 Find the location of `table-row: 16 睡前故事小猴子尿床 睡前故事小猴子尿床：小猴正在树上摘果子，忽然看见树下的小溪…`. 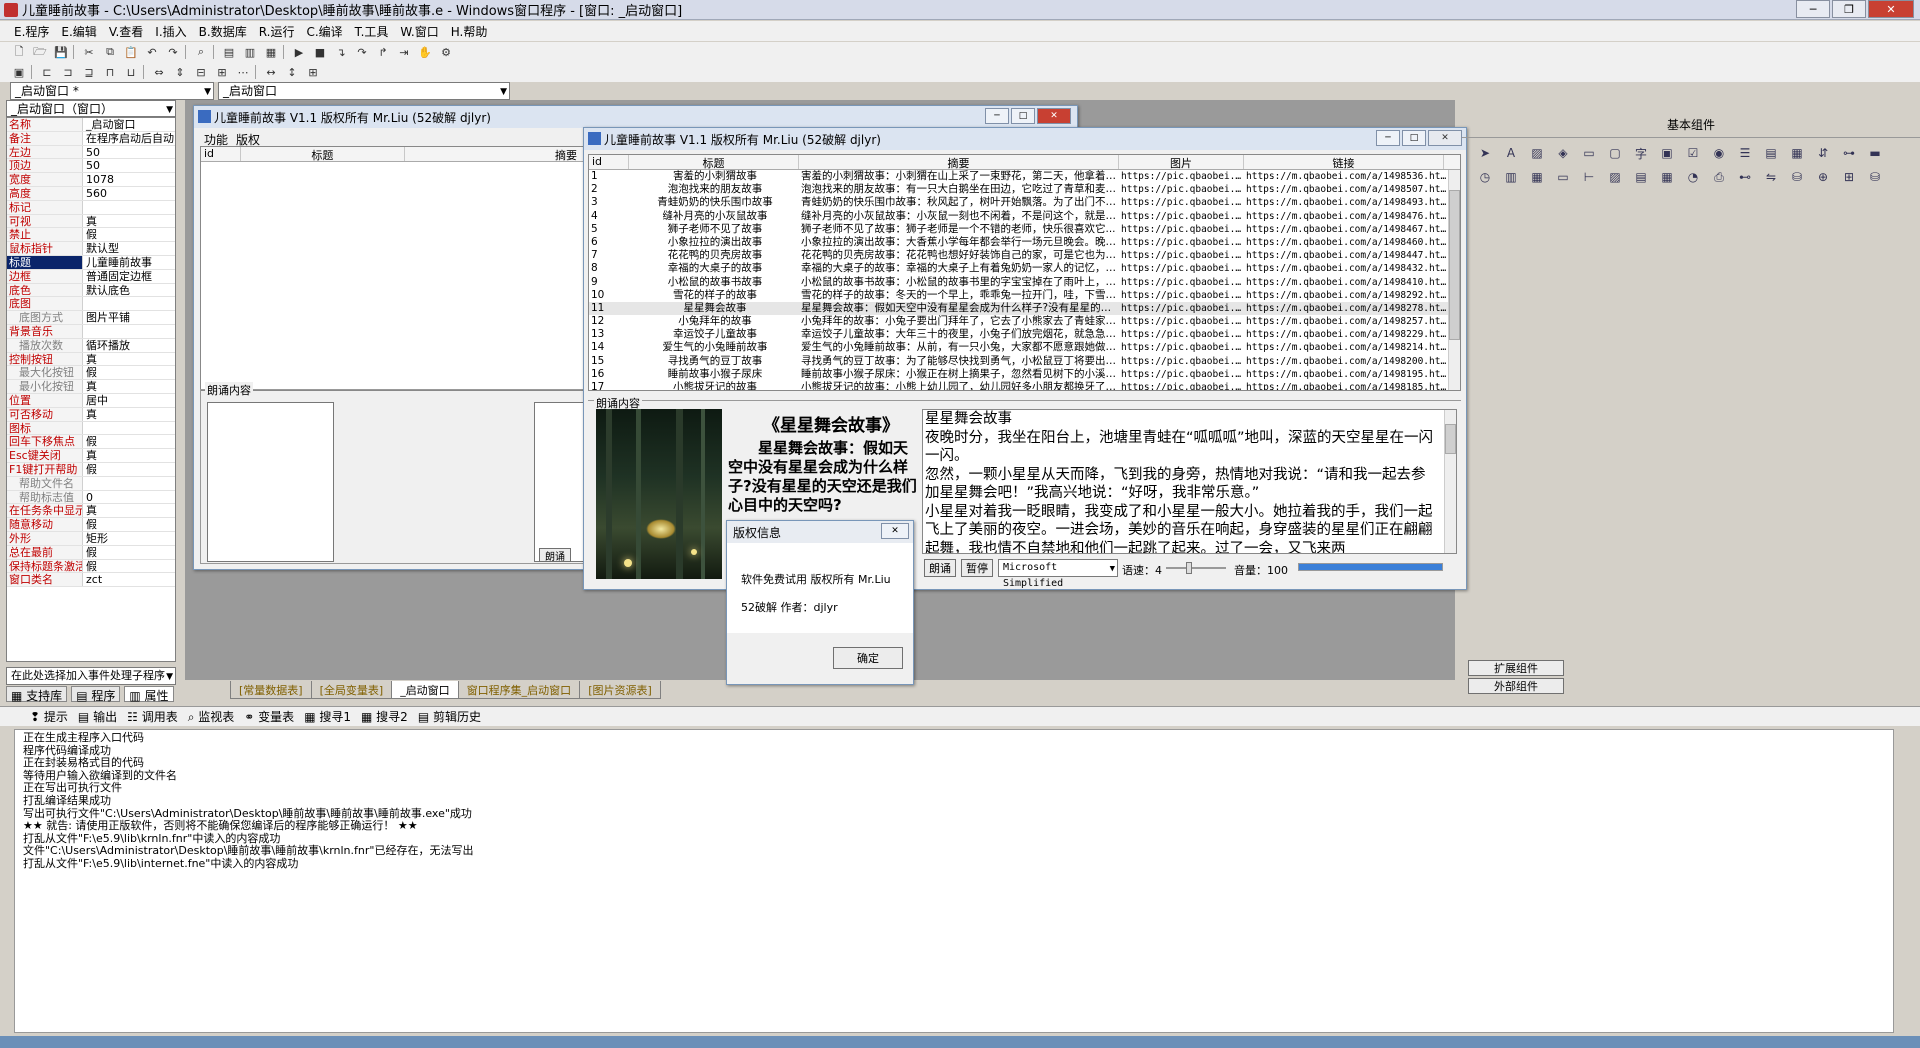

table-row: 16 睡前故事小猴子尿床 睡前故事小猴子尿床：小猴正在树上摘果子，忽然看见树下的小溪… is located at coordinates (1024, 374).